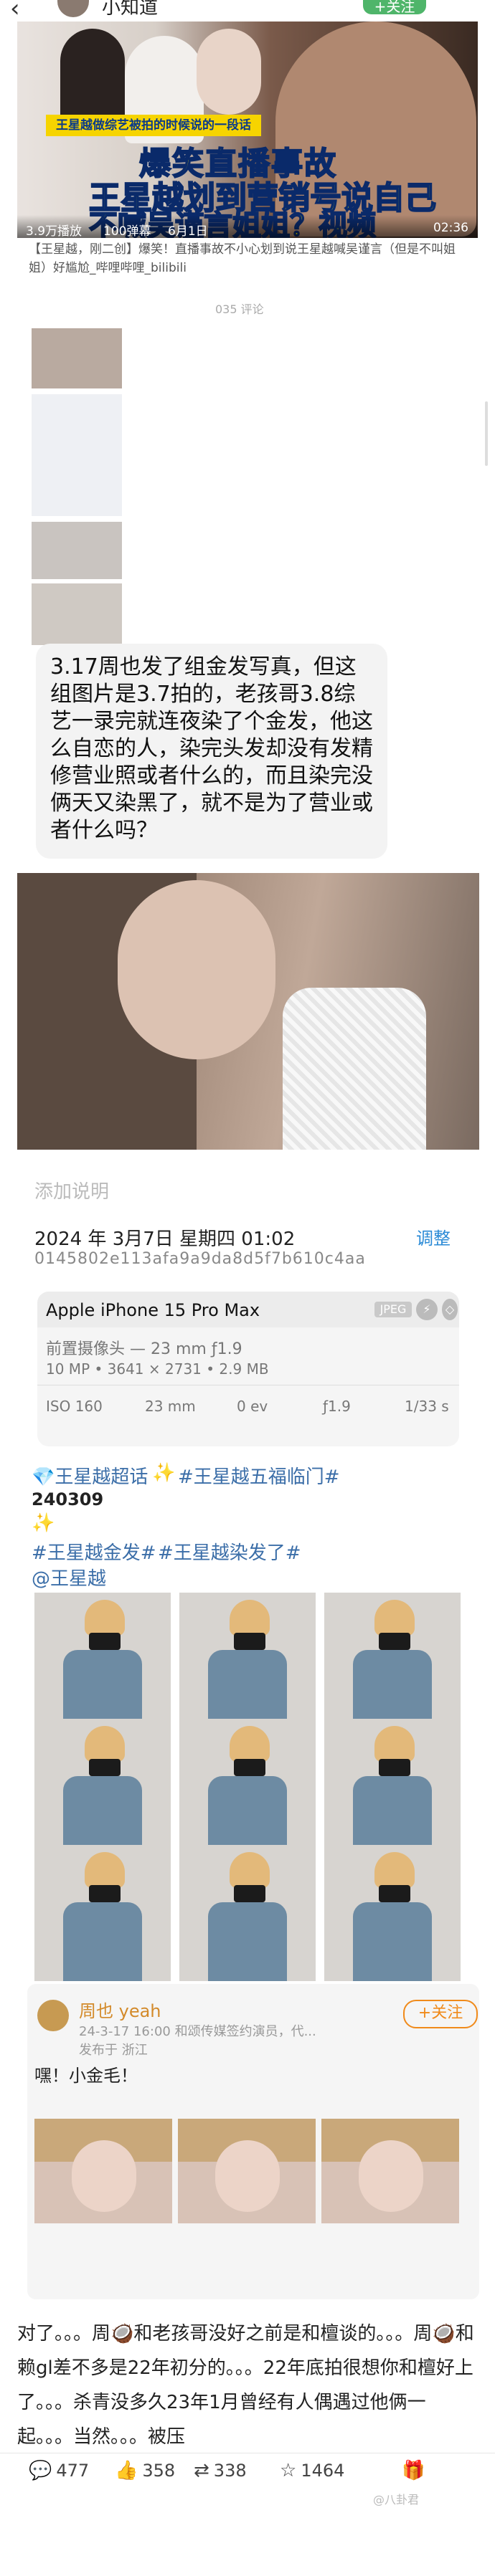 The height and width of the screenshot is (2576, 495). I want to click on gift-button: 🎁, so click(415, 2474).